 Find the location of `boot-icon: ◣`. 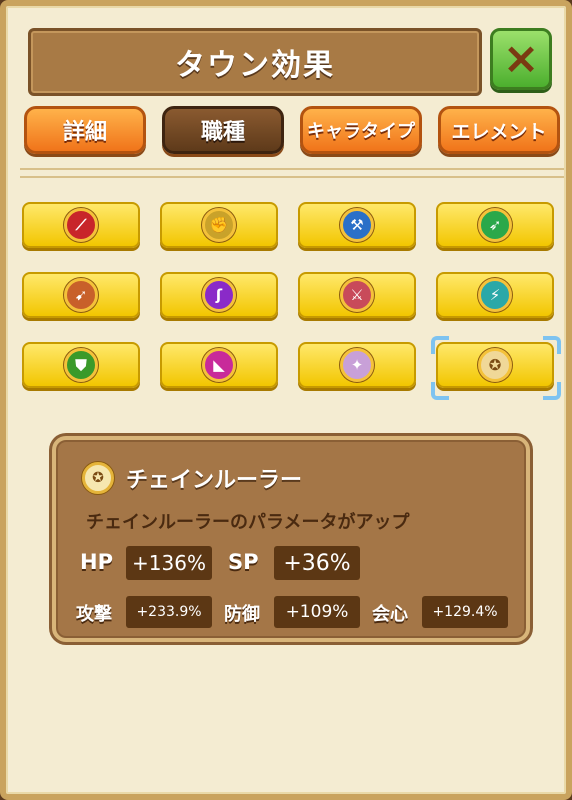

boot-icon: ◣ is located at coordinates (219, 365).